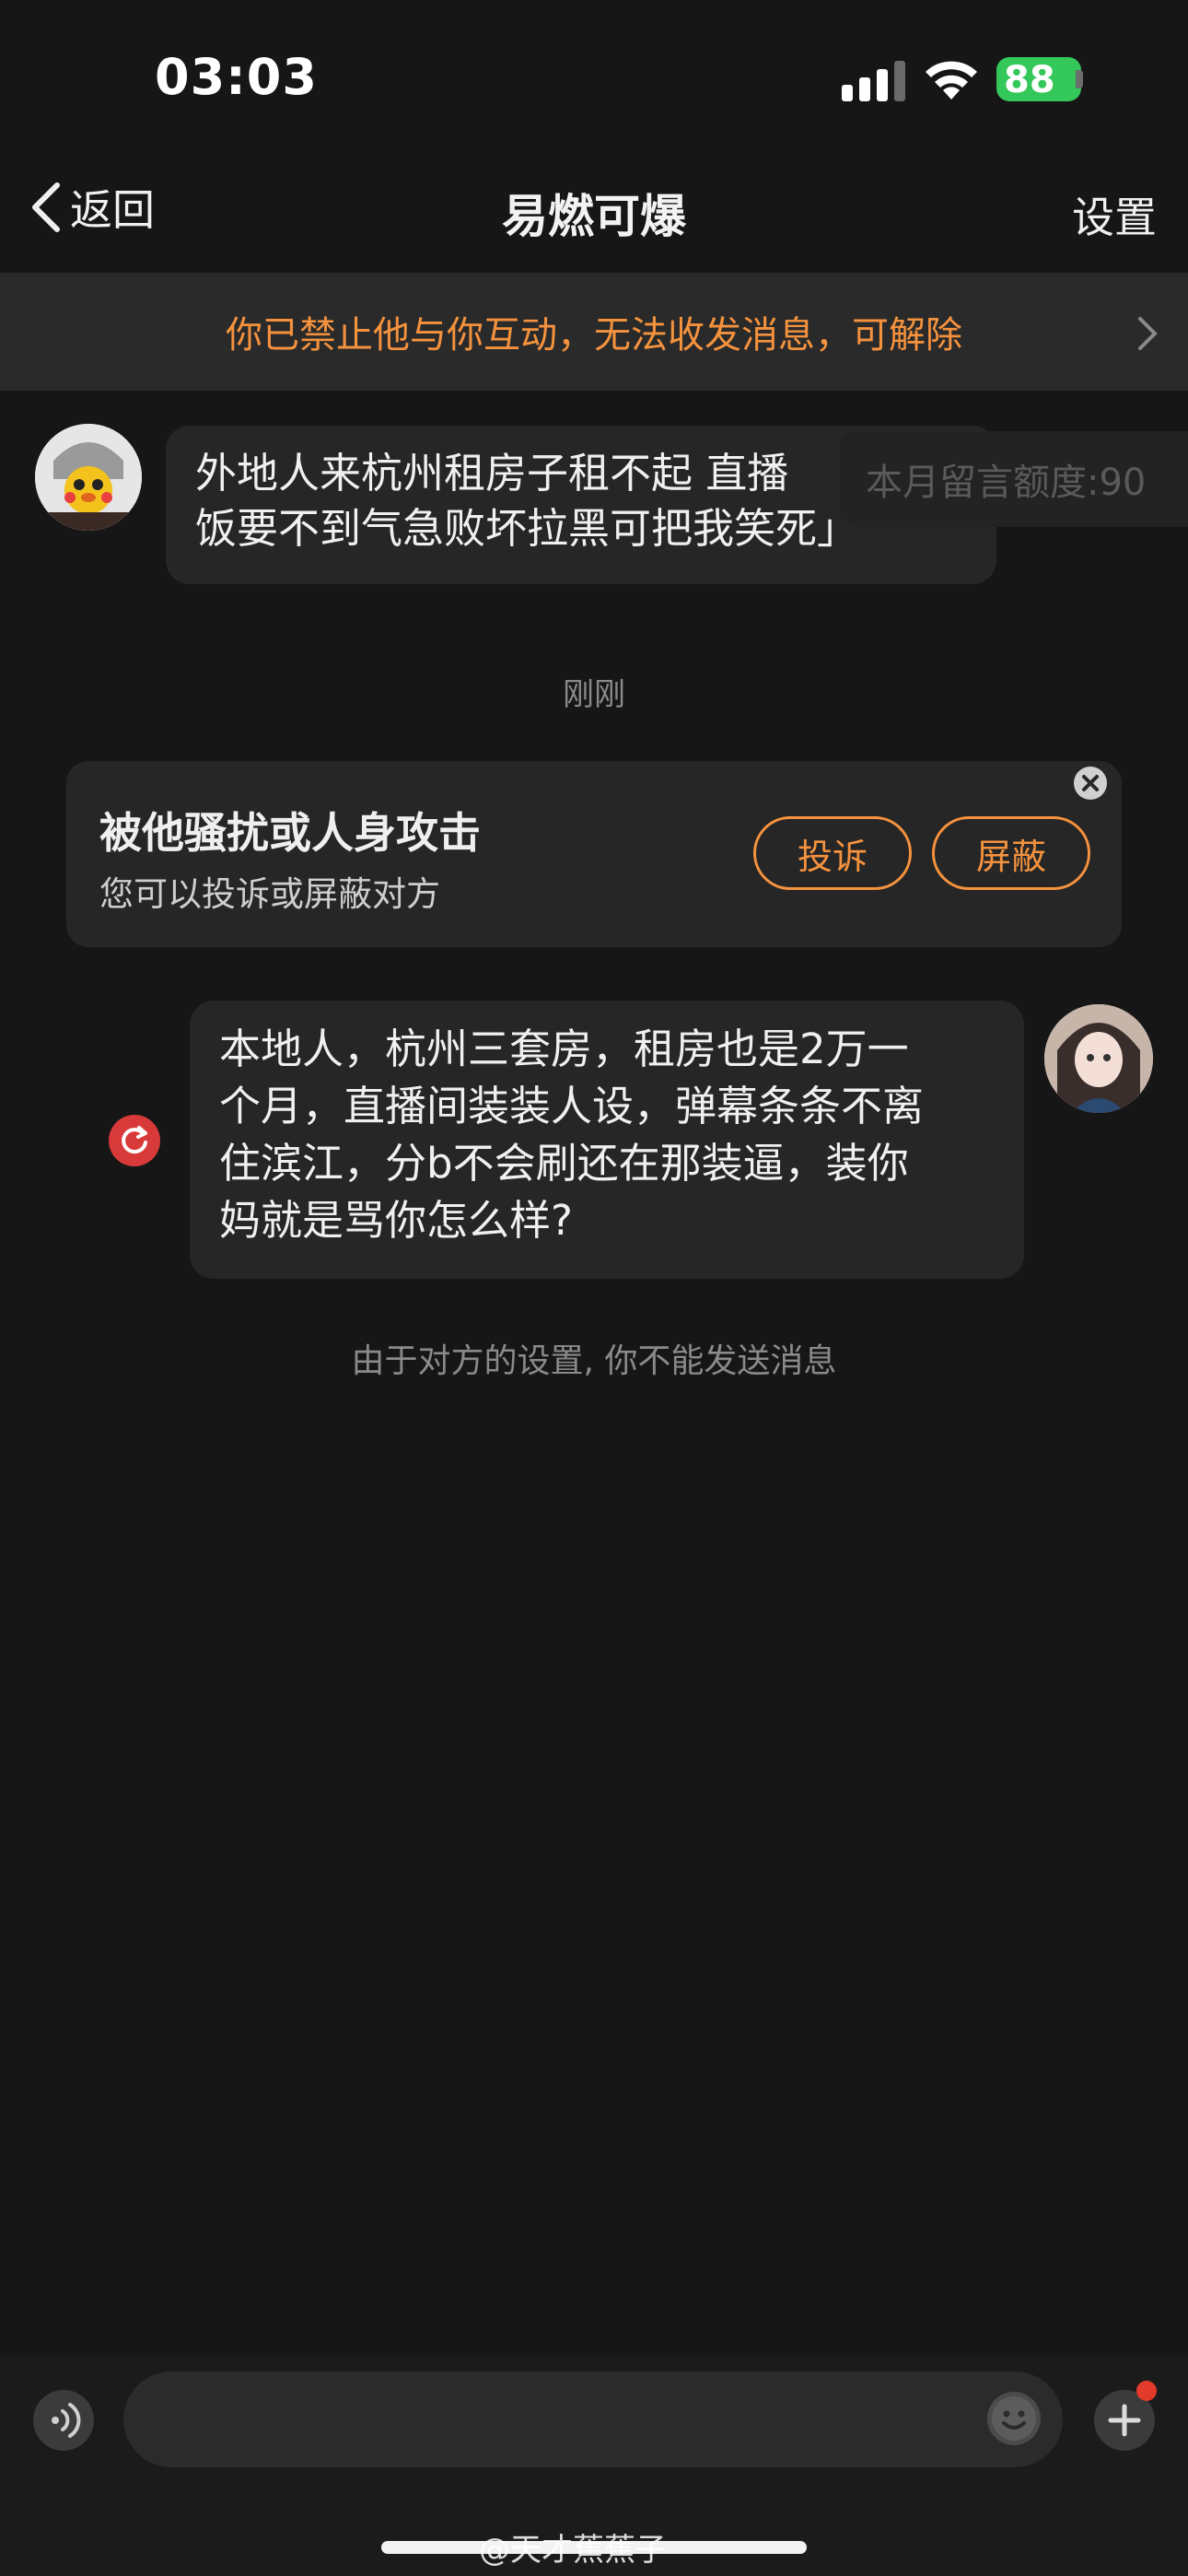 The height and width of the screenshot is (2576, 1188). Describe the element at coordinates (1146, 2391) in the screenshot. I see `notification-dot` at that location.